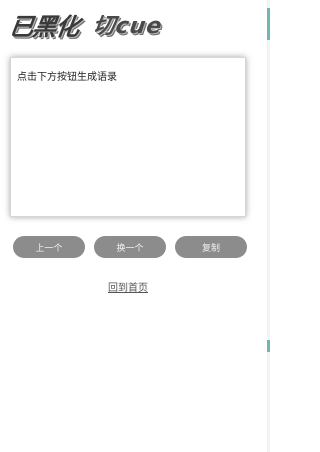 This screenshot has width=320, height=452. Describe the element at coordinates (49, 247) in the screenshot. I see `previous-button: 上一个` at that location.